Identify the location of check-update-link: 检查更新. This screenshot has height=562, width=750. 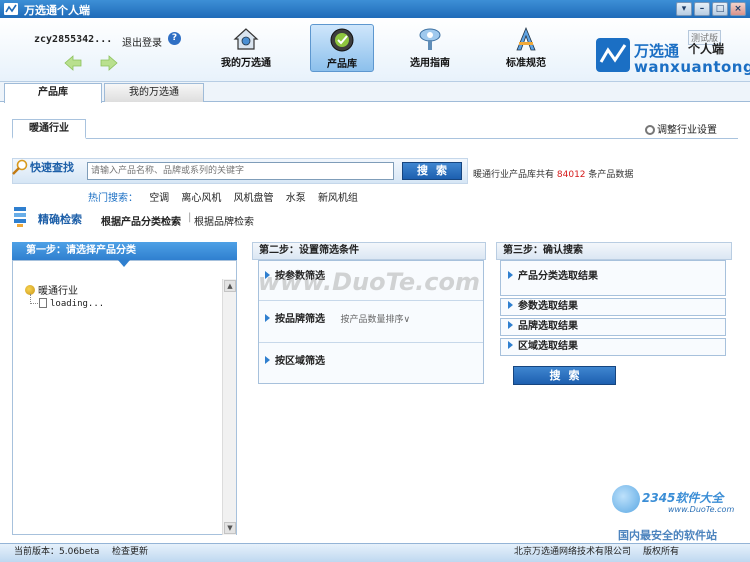
(130, 552).